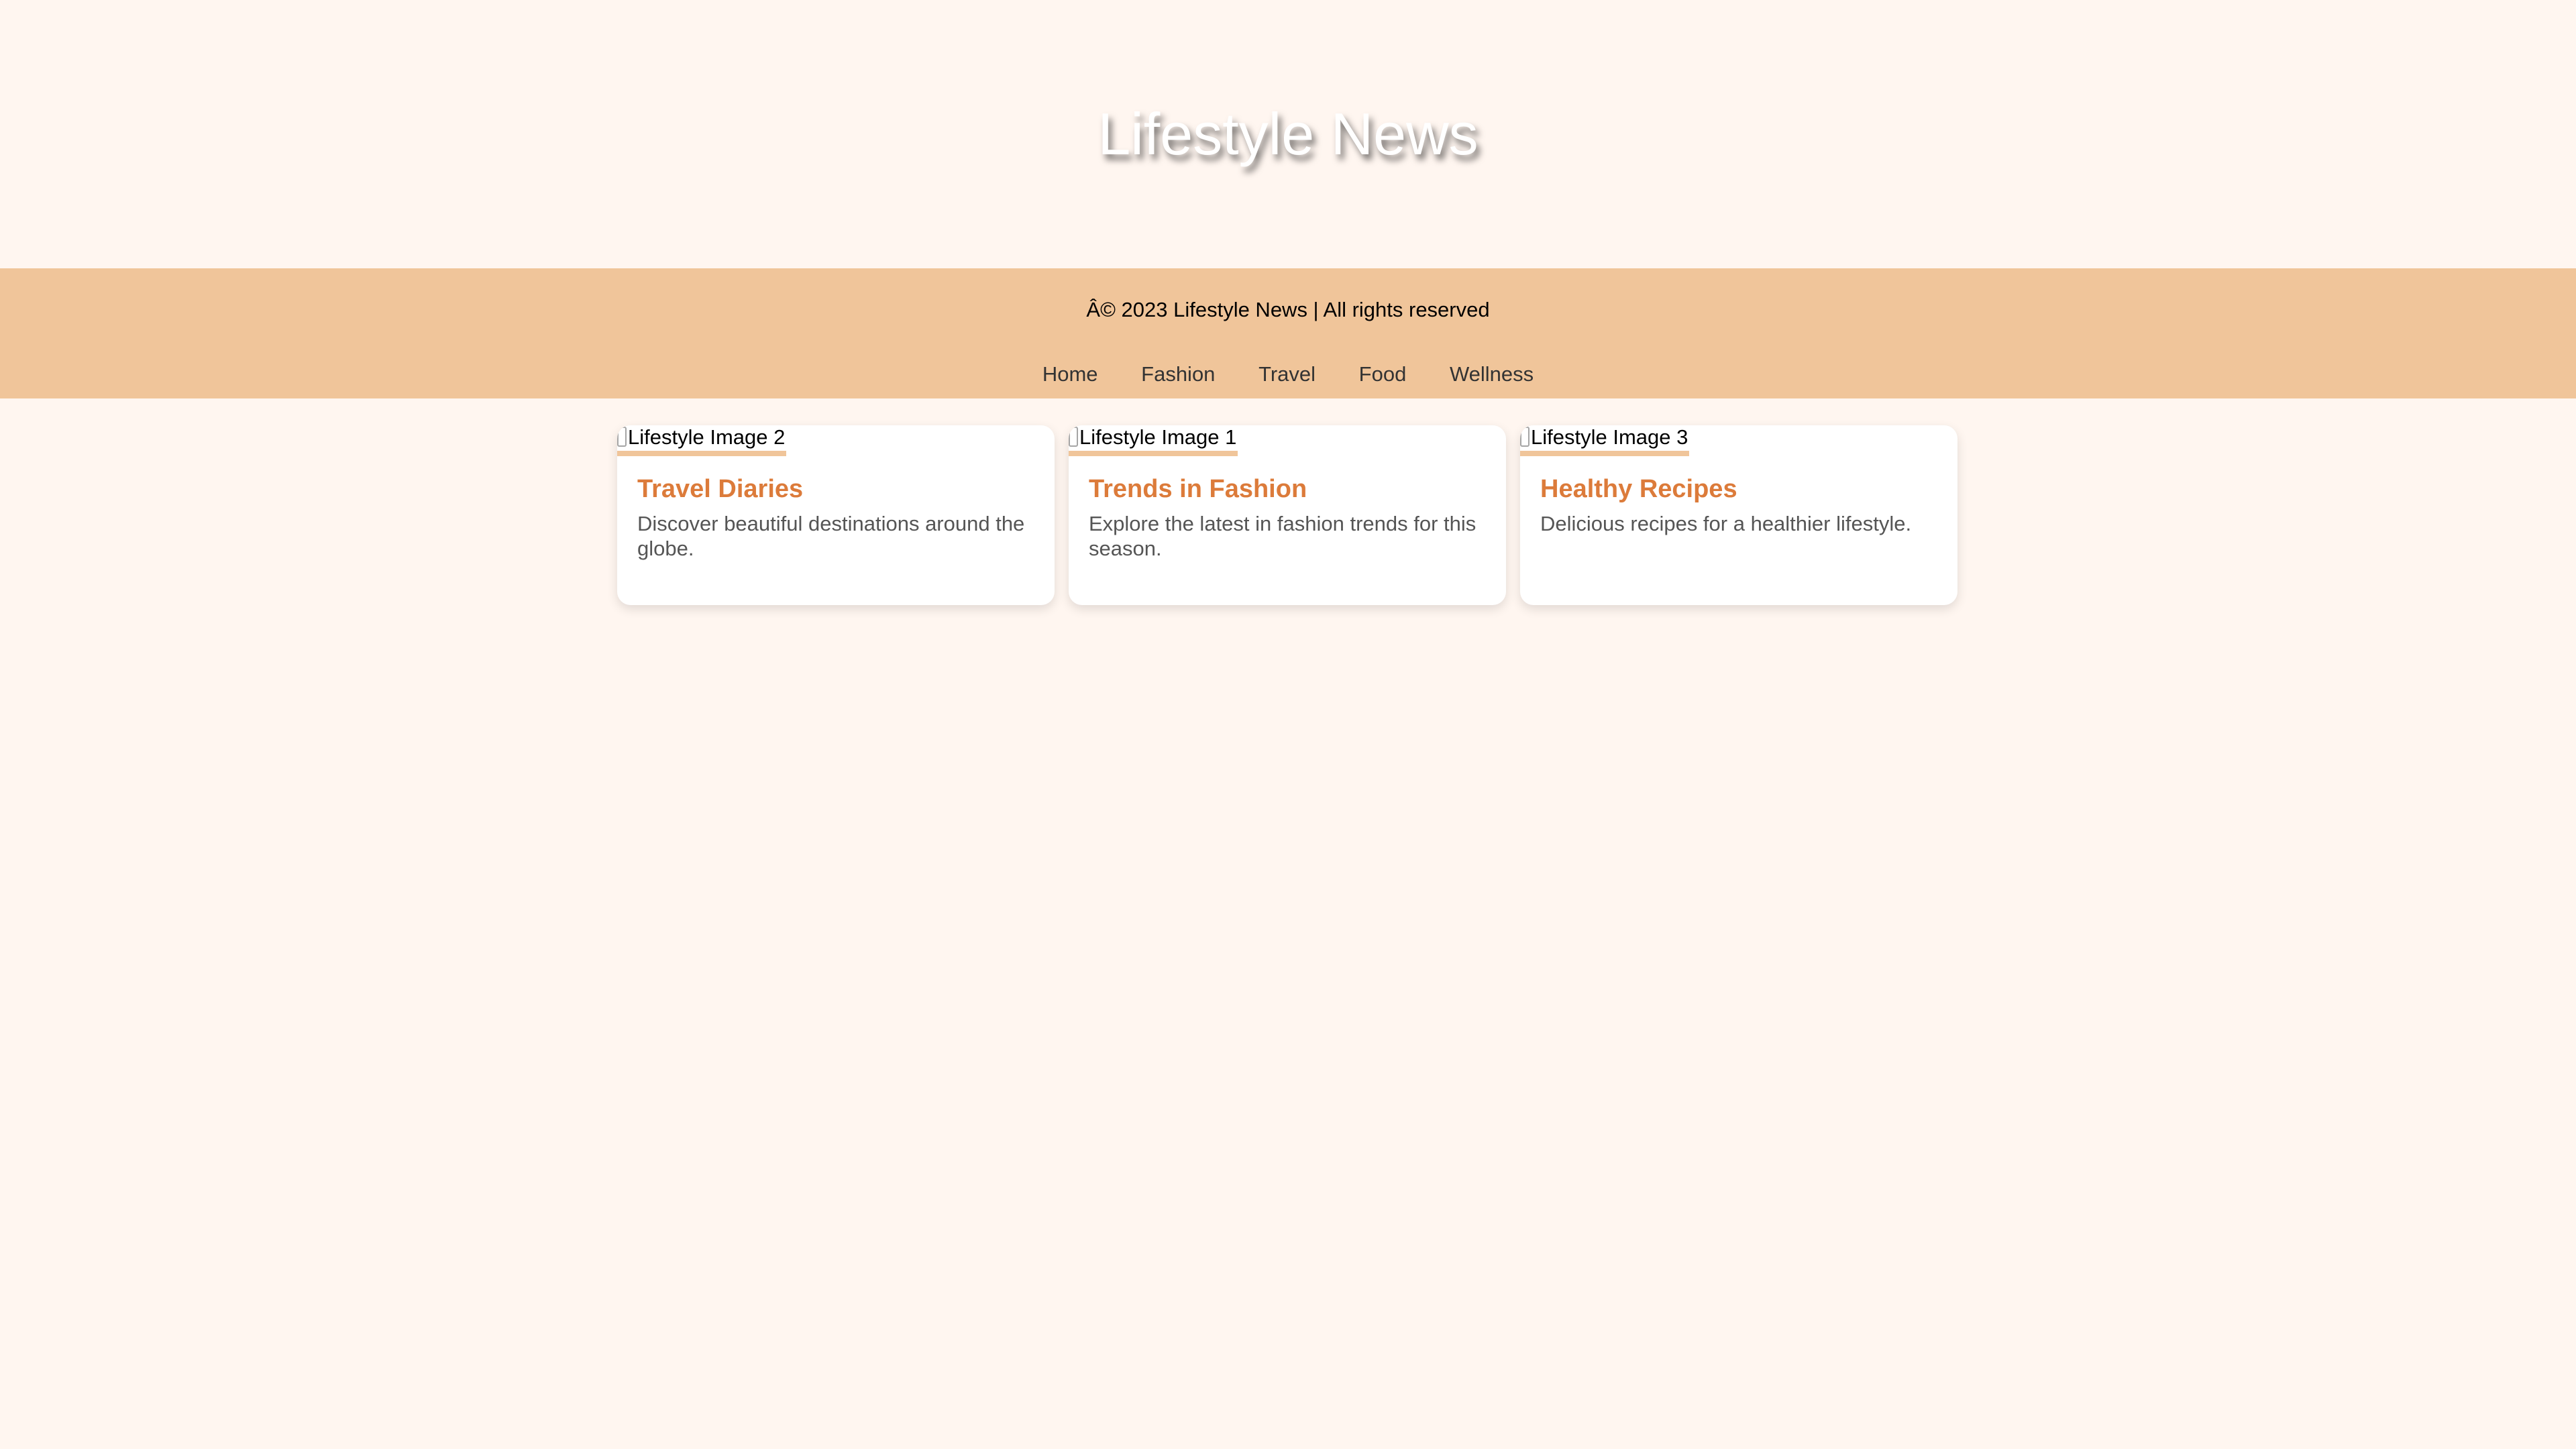 The height and width of the screenshot is (1449, 2576). I want to click on card-image: Lifestyle Image 3, so click(1605, 440).